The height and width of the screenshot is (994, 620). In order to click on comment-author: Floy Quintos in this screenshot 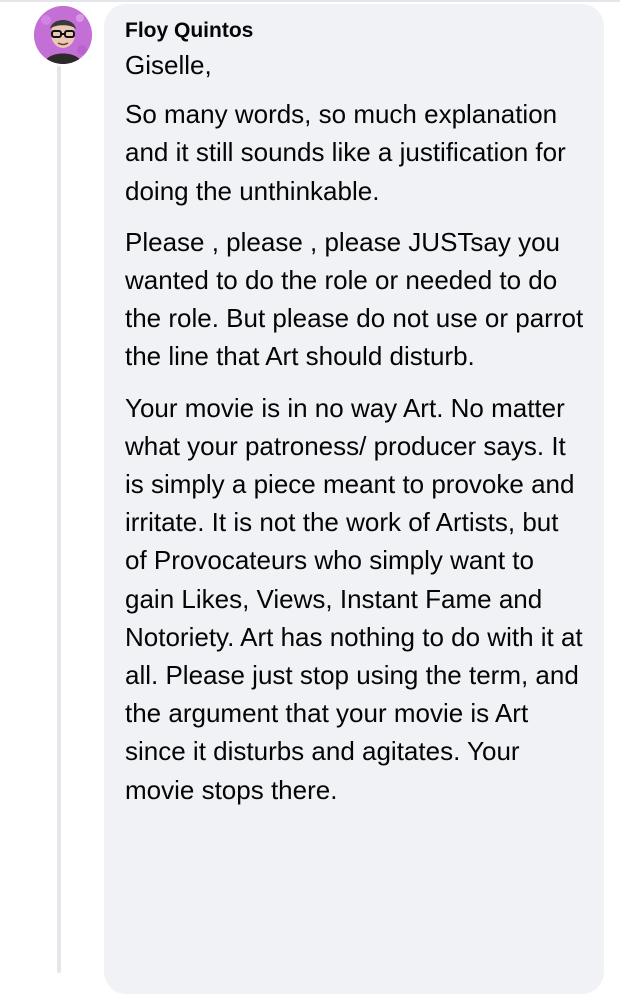, I will do `click(354, 31)`.